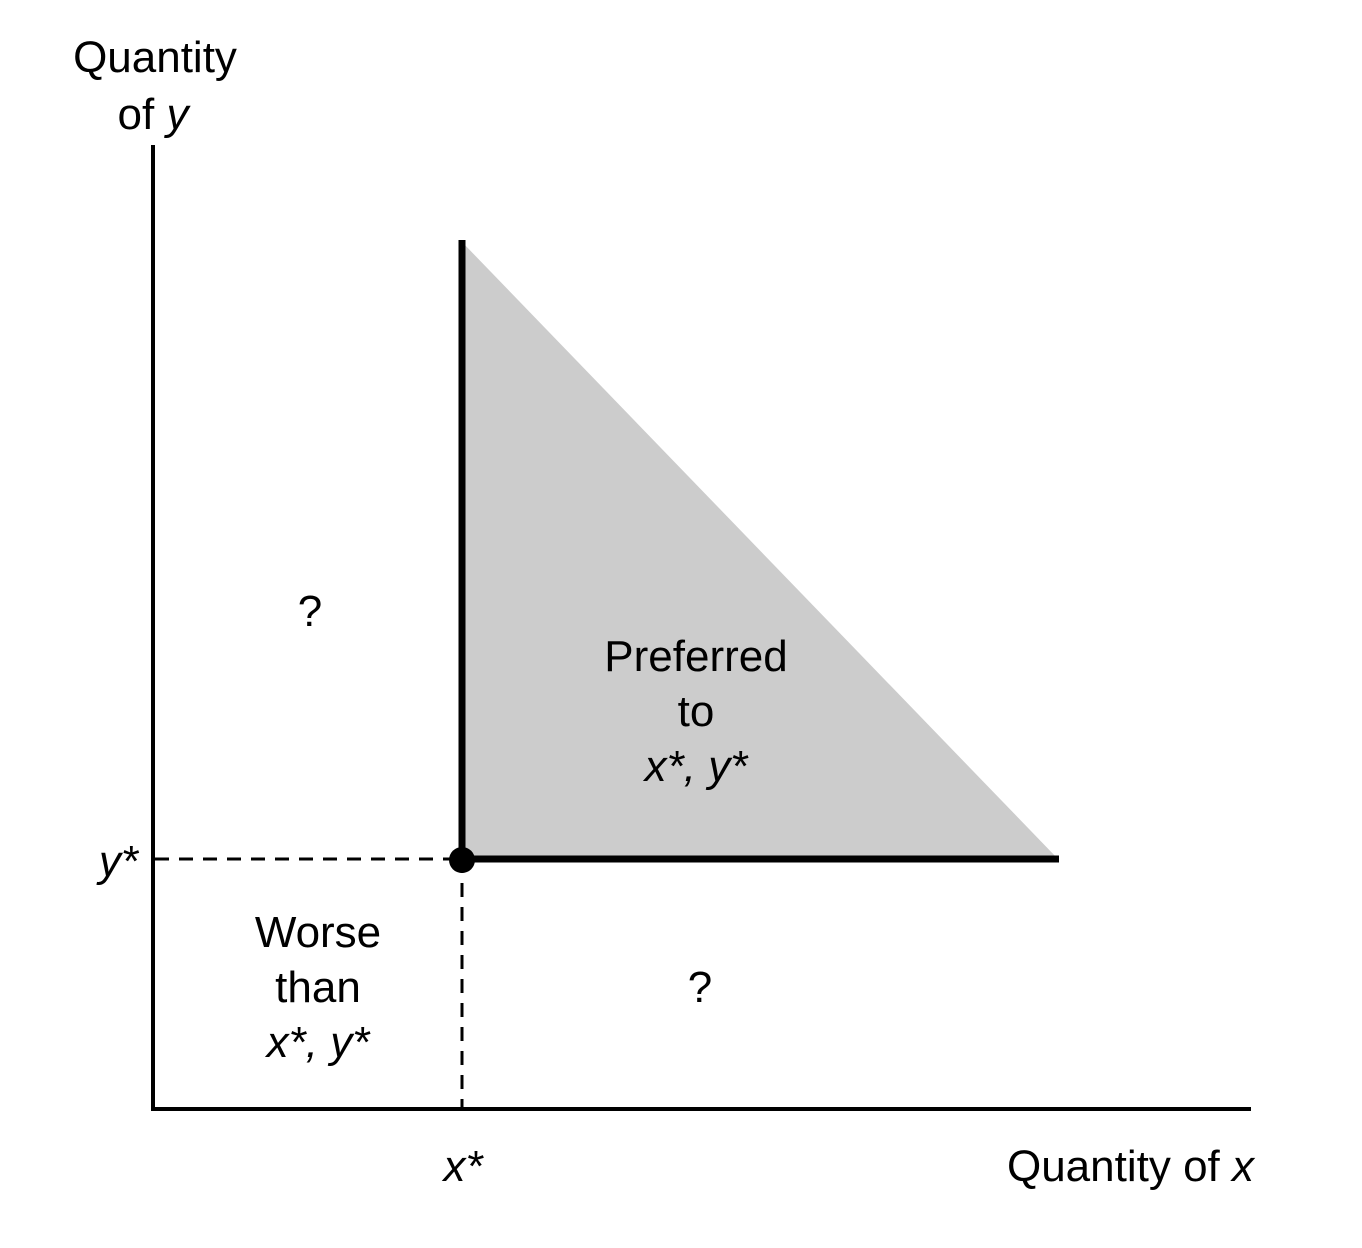 The image size is (1362, 1248). What do you see at coordinates (318, 987) in the screenshot?
I see `worse-label-line2: than` at bounding box center [318, 987].